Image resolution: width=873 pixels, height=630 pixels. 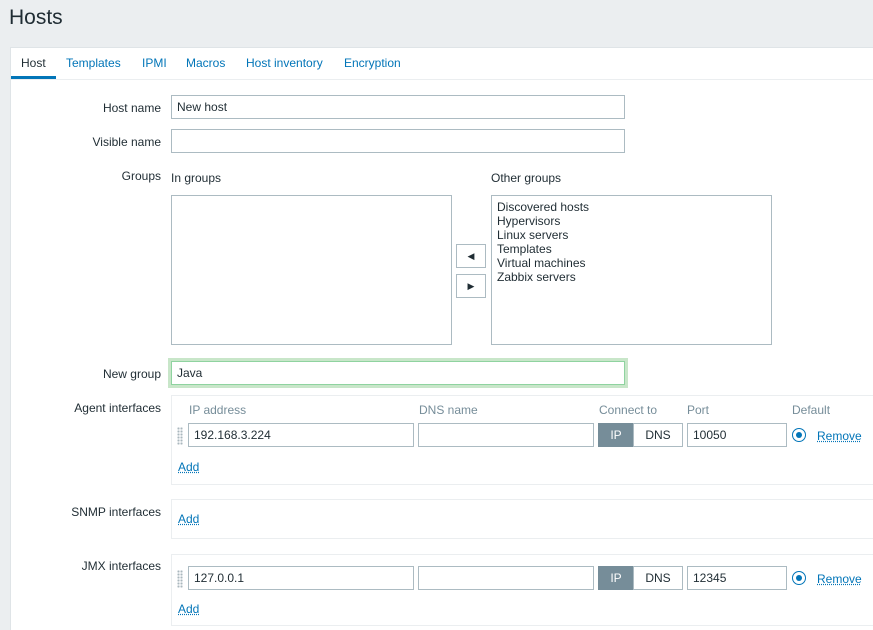 I want to click on jmx-interfaces-panel: 127.0.0.1 IP DNS 12345 Remove Add, so click(x=522, y=590).